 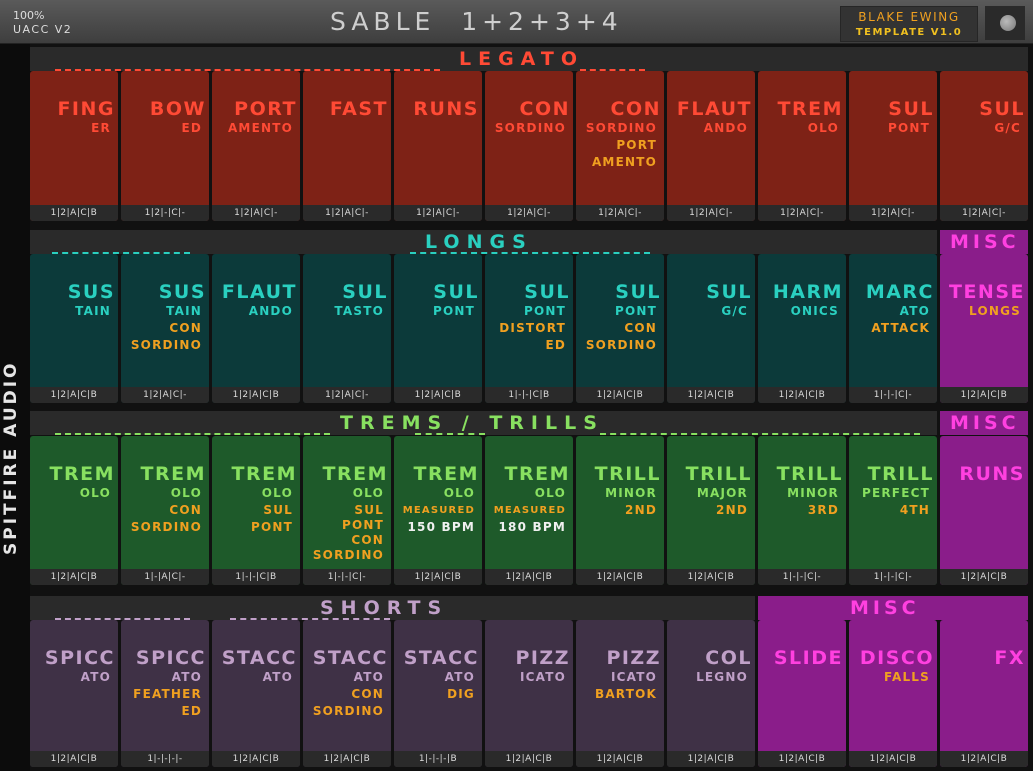 I want to click on tile-variant-label: 150 BPM, so click(x=441, y=527).